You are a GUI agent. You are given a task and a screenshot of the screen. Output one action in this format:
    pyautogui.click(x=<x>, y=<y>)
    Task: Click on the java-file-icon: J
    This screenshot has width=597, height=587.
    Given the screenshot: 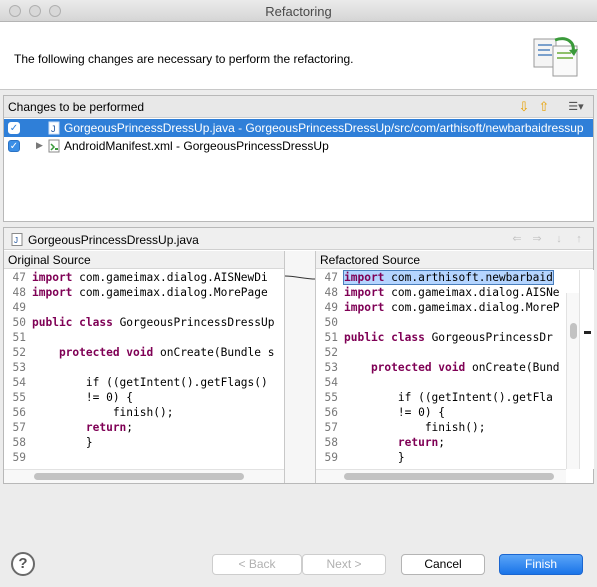 What is the action you would take?
    pyautogui.click(x=17, y=239)
    